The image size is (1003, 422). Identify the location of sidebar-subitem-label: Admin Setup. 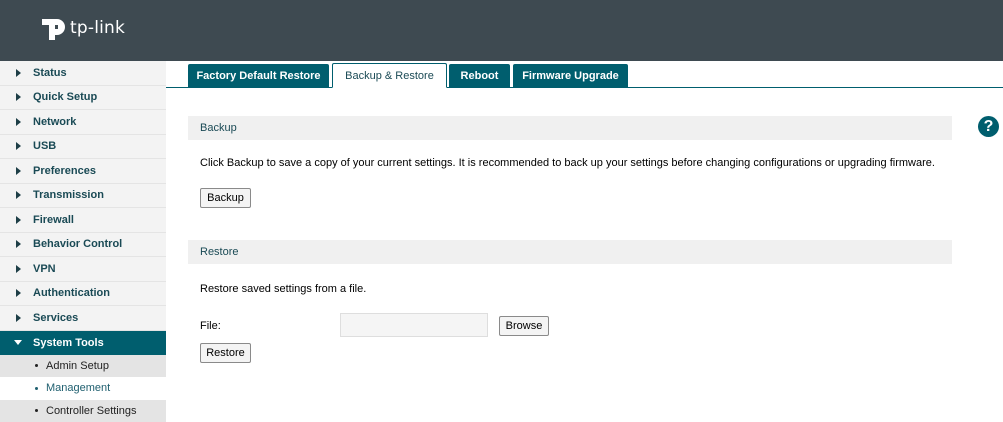
(77, 366).